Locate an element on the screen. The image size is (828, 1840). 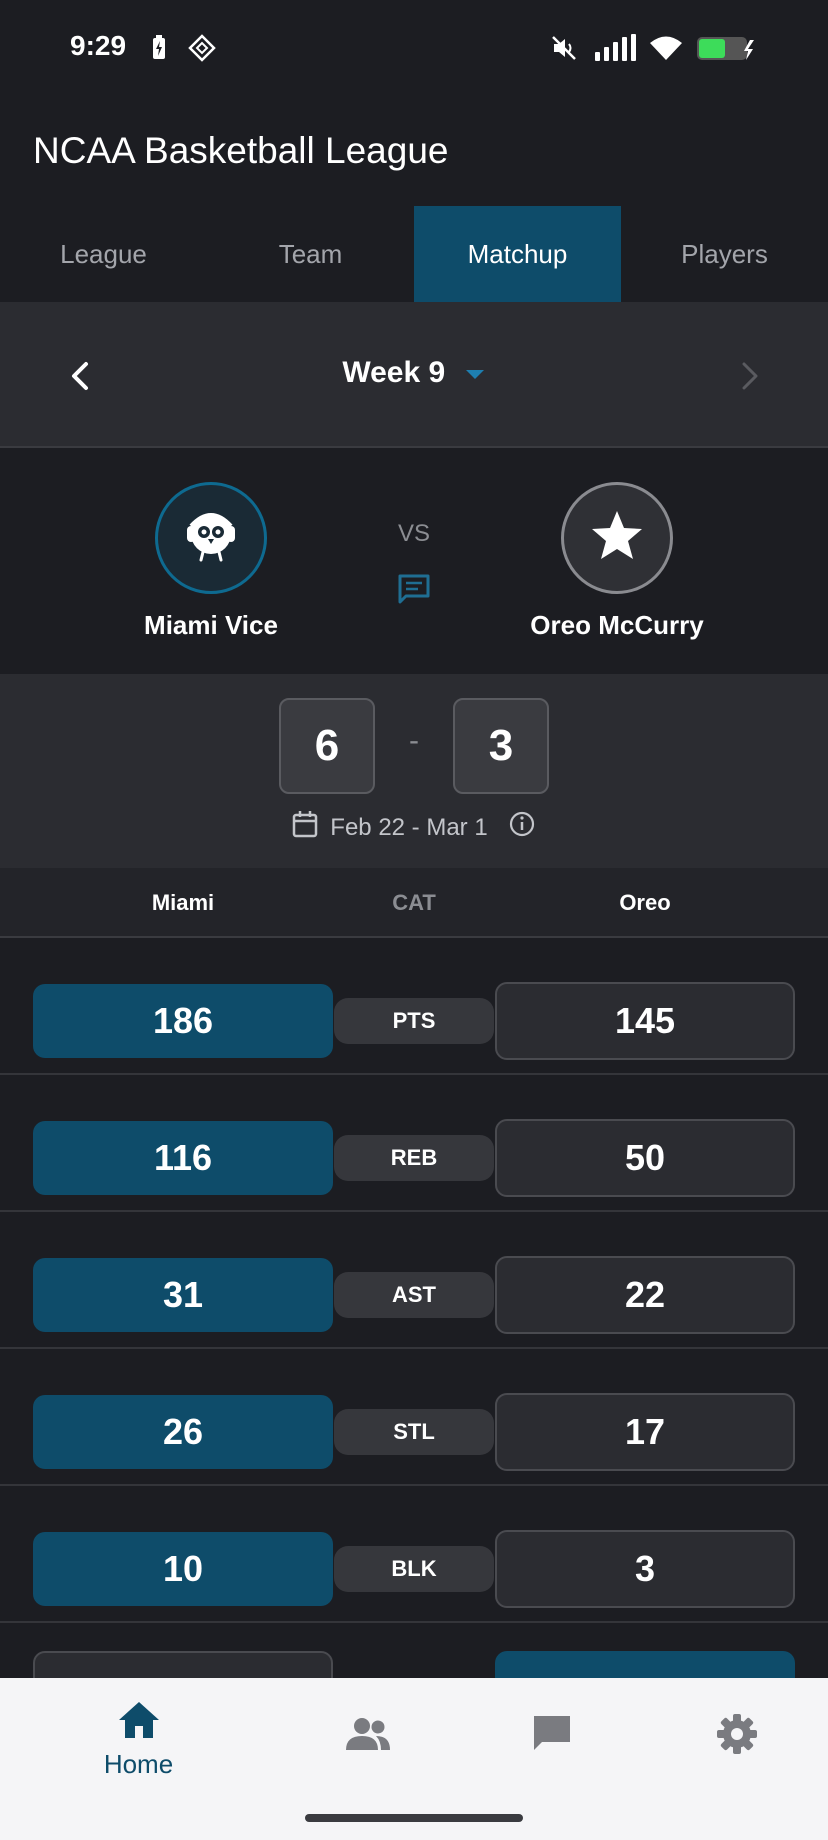
stat-category: AST is located at coordinates (414, 1295).